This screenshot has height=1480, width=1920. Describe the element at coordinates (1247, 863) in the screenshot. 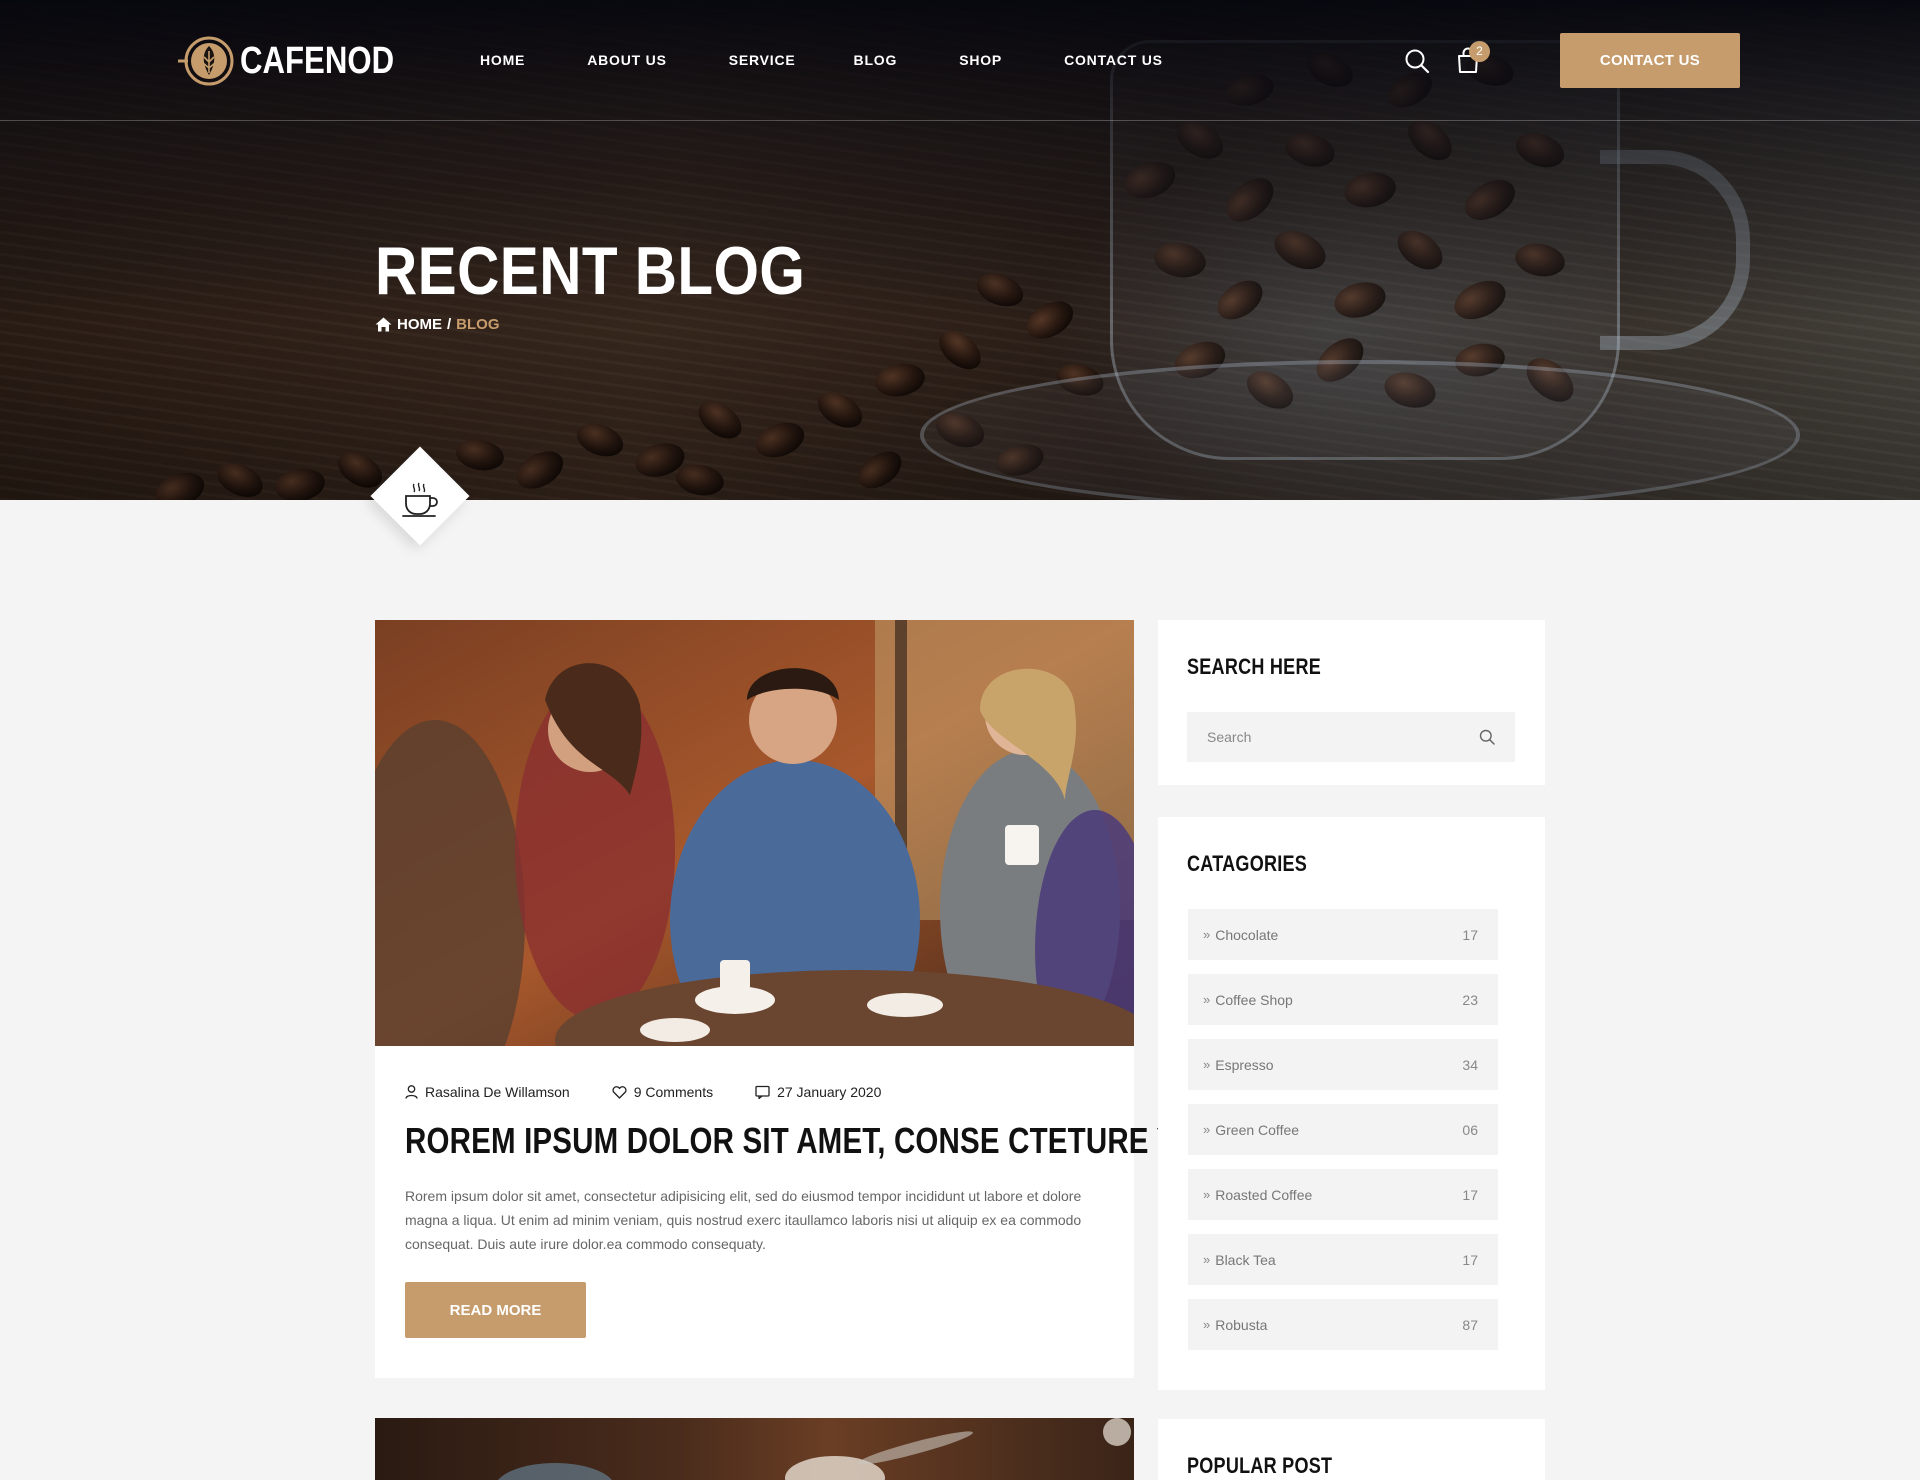

I see `categories-widget-title: CATAGORIES` at that location.